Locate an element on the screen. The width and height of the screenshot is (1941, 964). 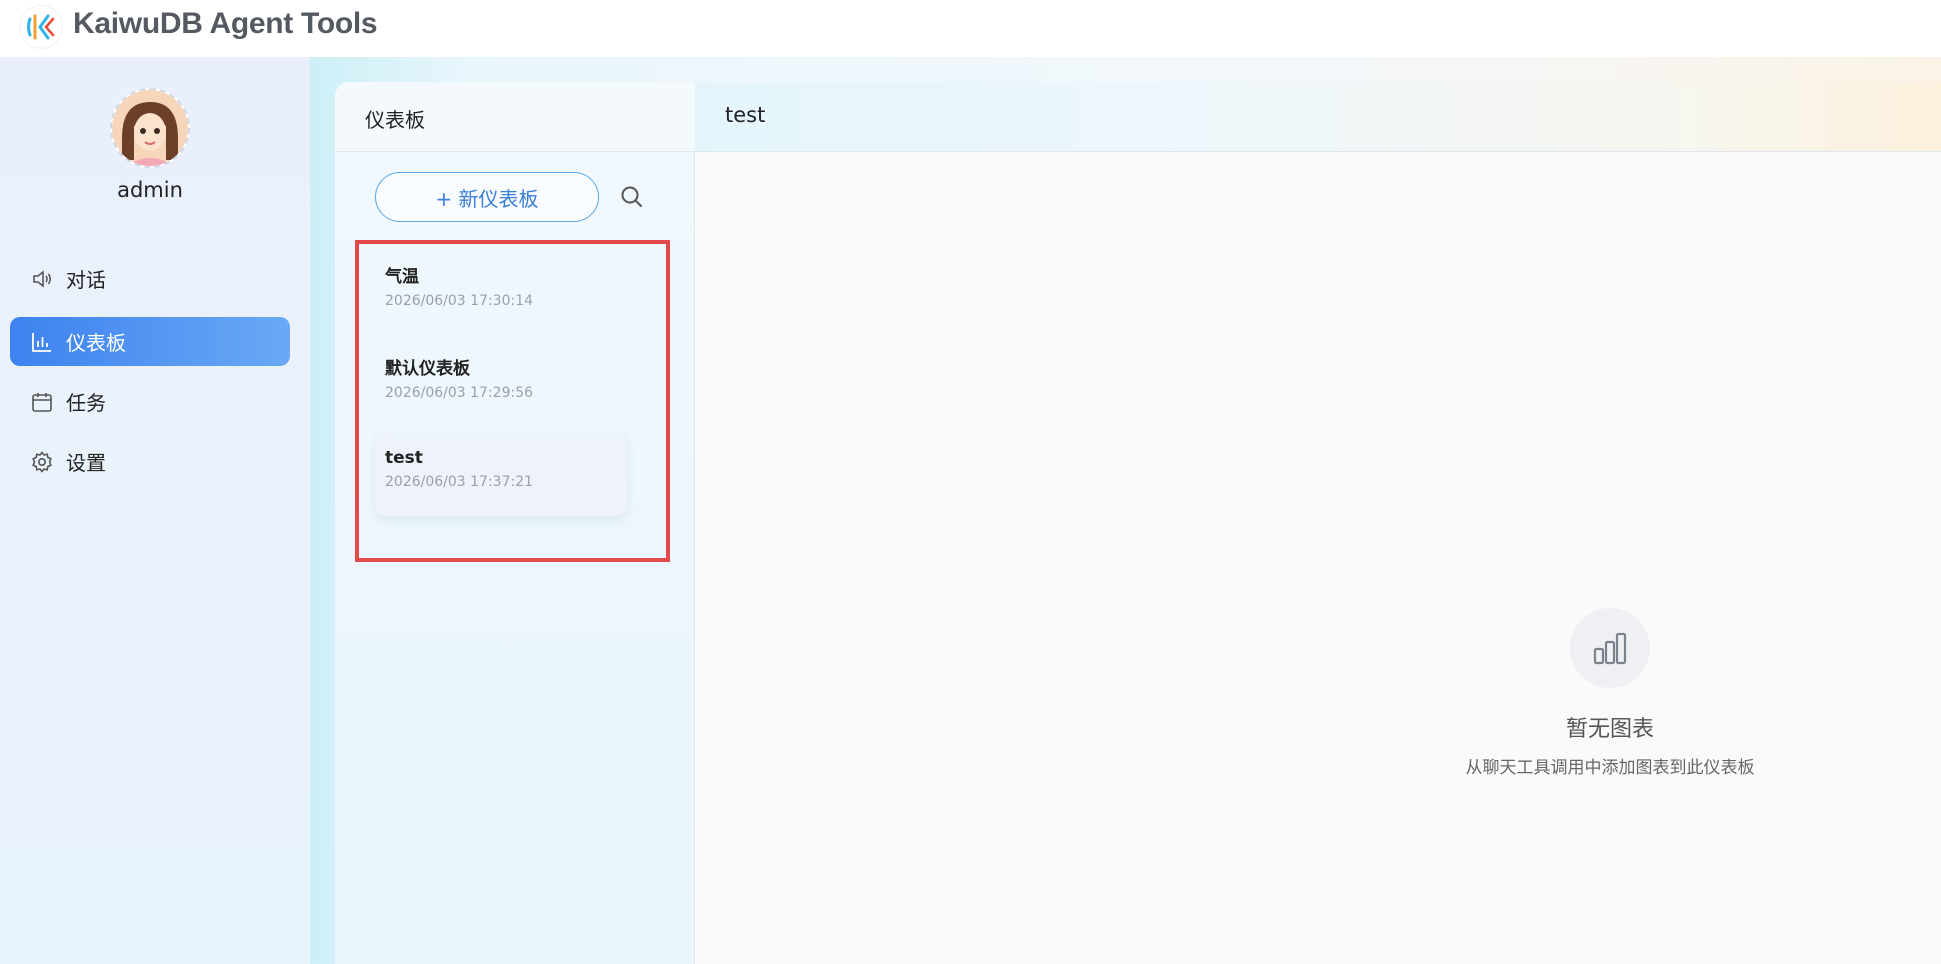
dashboard-title: test is located at coordinates (745, 115).